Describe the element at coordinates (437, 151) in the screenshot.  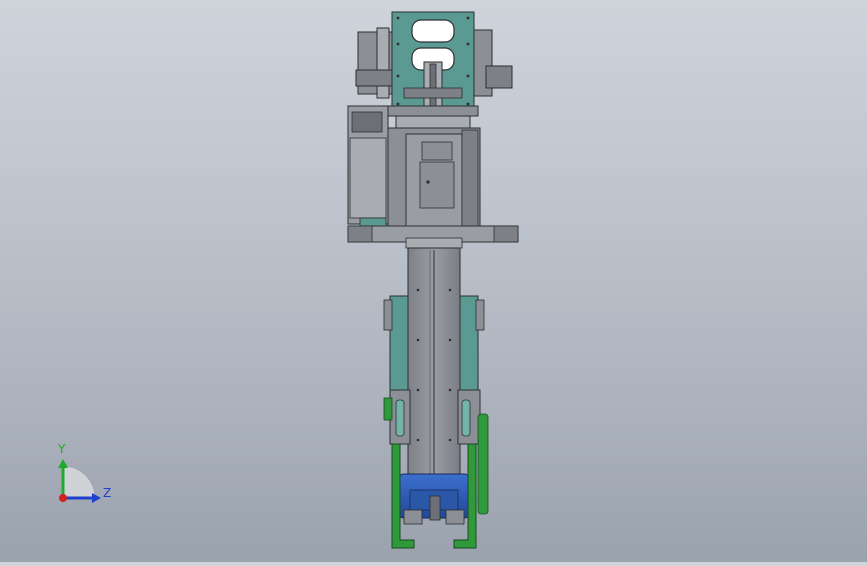
I see `column-panel-top` at that location.